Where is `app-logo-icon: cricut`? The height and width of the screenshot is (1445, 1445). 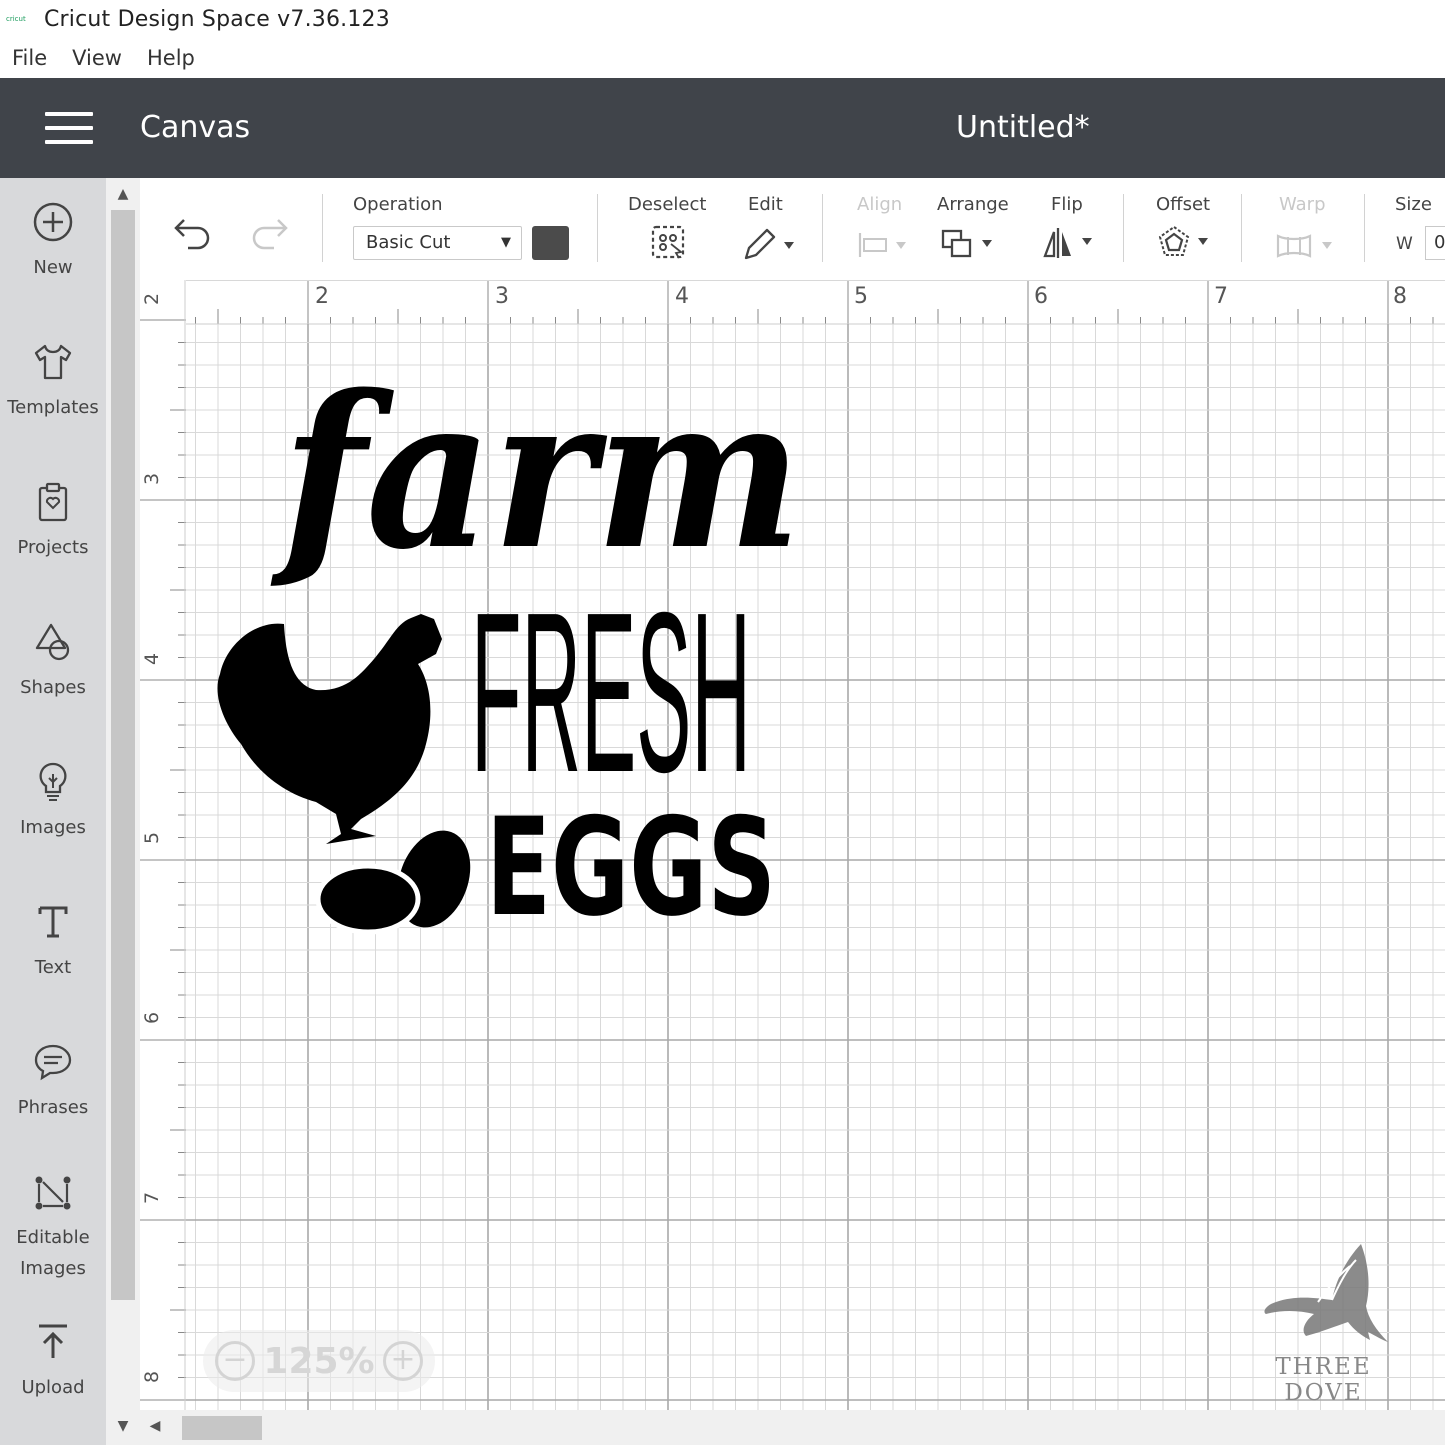 app-logo-icon: cricut is located at coordinates (16, 19).